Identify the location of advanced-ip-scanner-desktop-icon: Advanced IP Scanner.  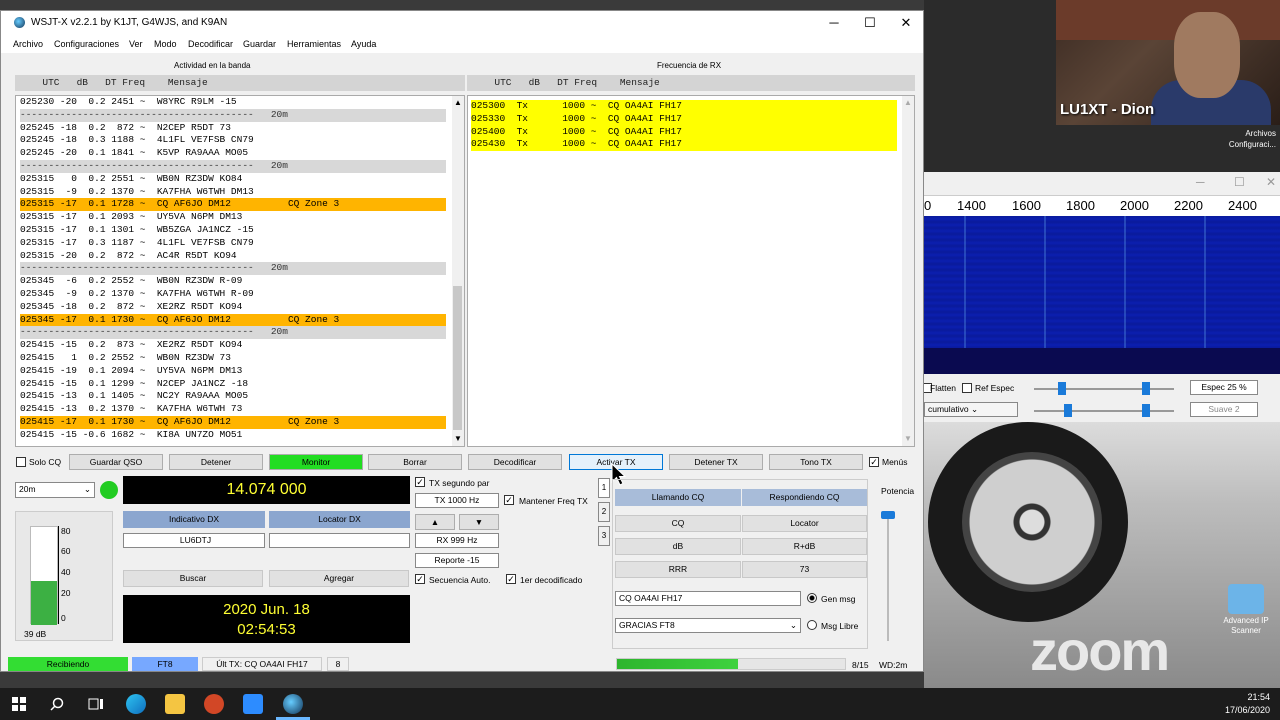
(1246, 610).